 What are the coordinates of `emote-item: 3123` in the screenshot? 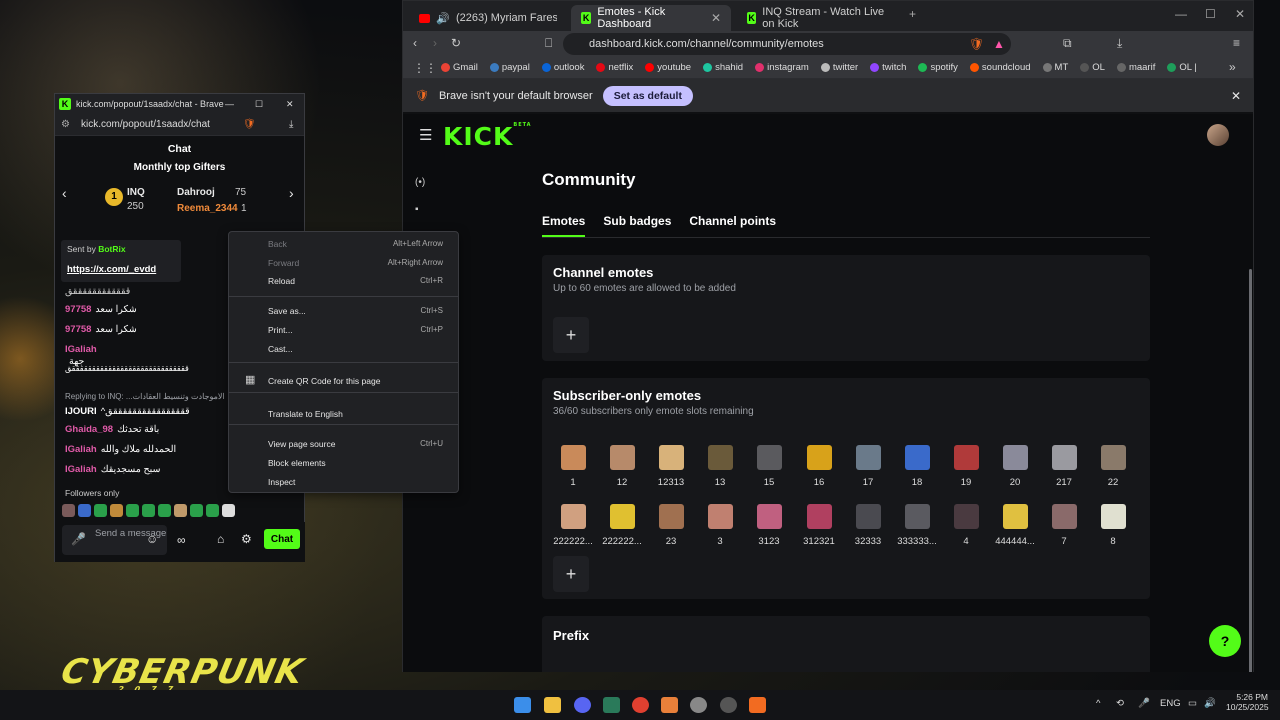 It's located at (769, 525).